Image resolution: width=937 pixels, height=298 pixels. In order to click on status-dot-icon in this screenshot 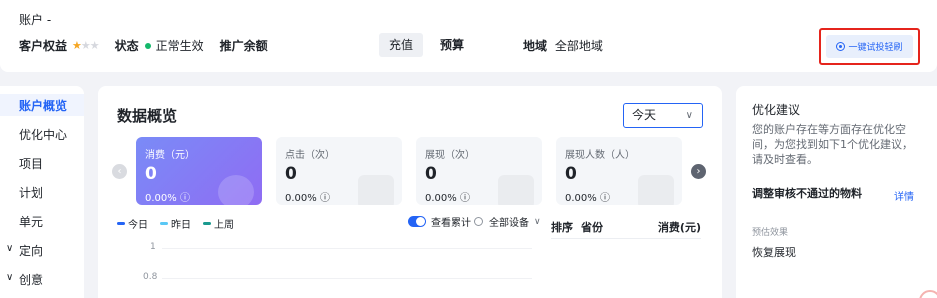, I will do `click(147, 45)`.